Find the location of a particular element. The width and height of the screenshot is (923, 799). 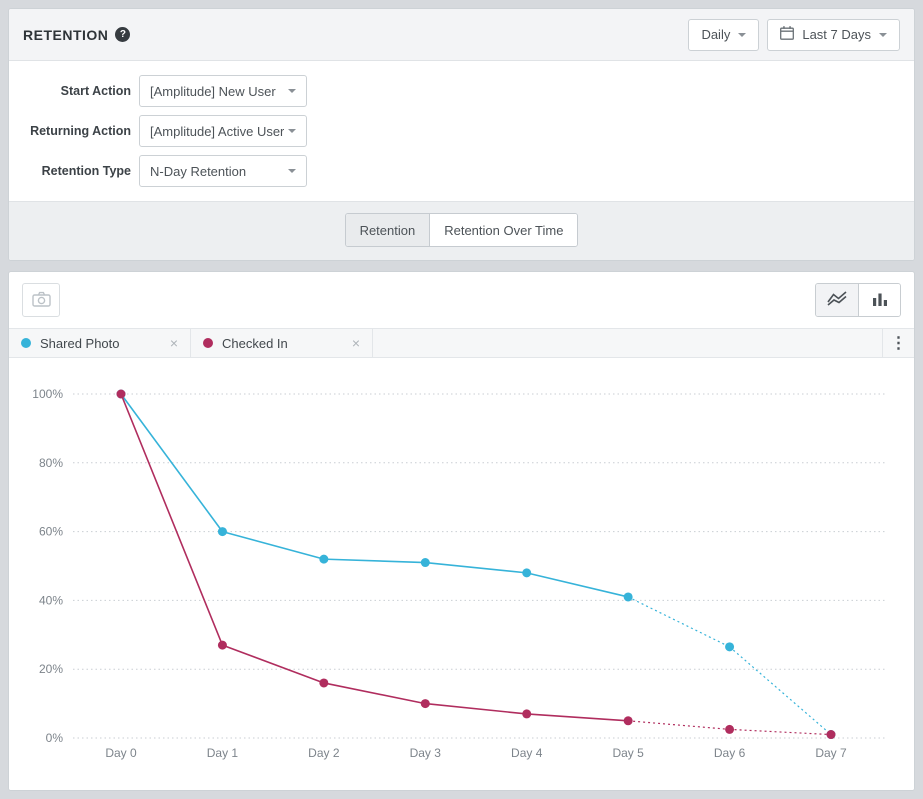

x-axis-tick: Day 6 is located at coordinates (730, 753).